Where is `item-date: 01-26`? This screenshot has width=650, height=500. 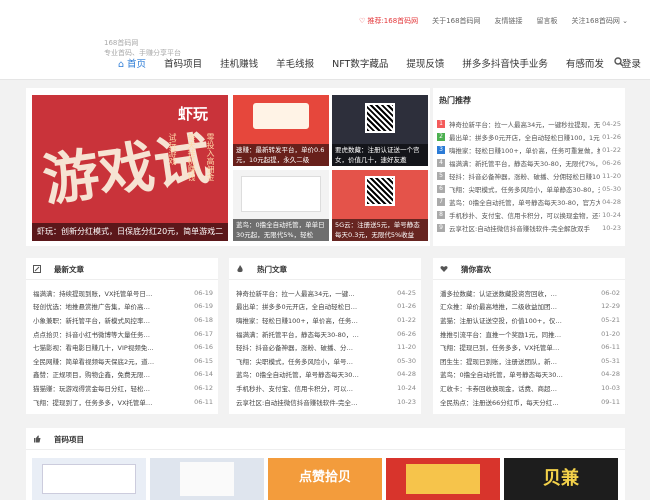
item-date: 01-26 is located at coordinates (406, 306).